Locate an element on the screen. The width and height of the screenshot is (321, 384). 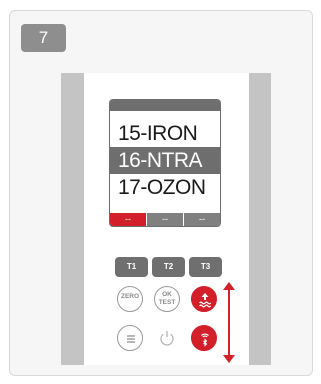
up-waves-button is located at coordinates (204, 299).